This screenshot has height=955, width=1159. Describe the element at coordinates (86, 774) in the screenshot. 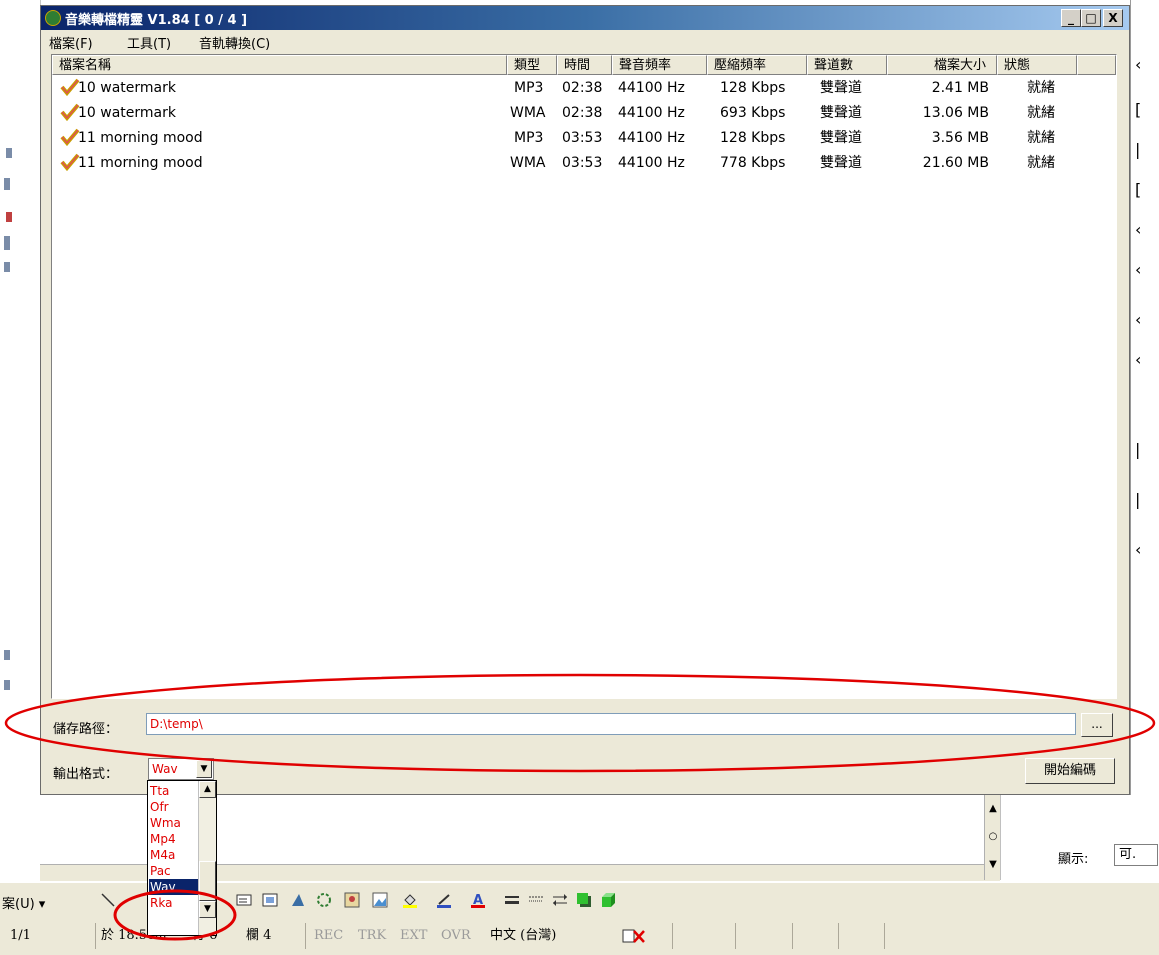

I see `output-format-label: 輸出格式：` at that location.